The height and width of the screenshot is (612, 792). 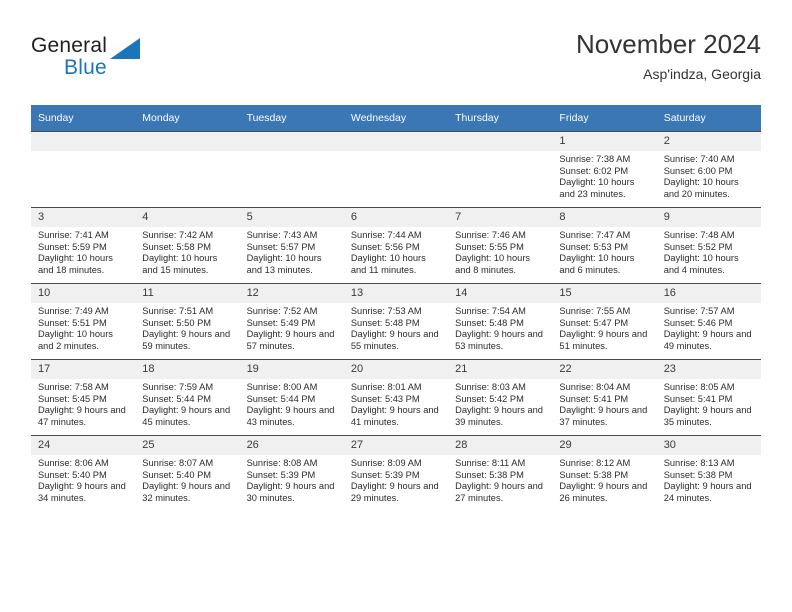 I want to click on sunrise-time: Sunrise: 7:57 AM, so click(x=699, y=311).